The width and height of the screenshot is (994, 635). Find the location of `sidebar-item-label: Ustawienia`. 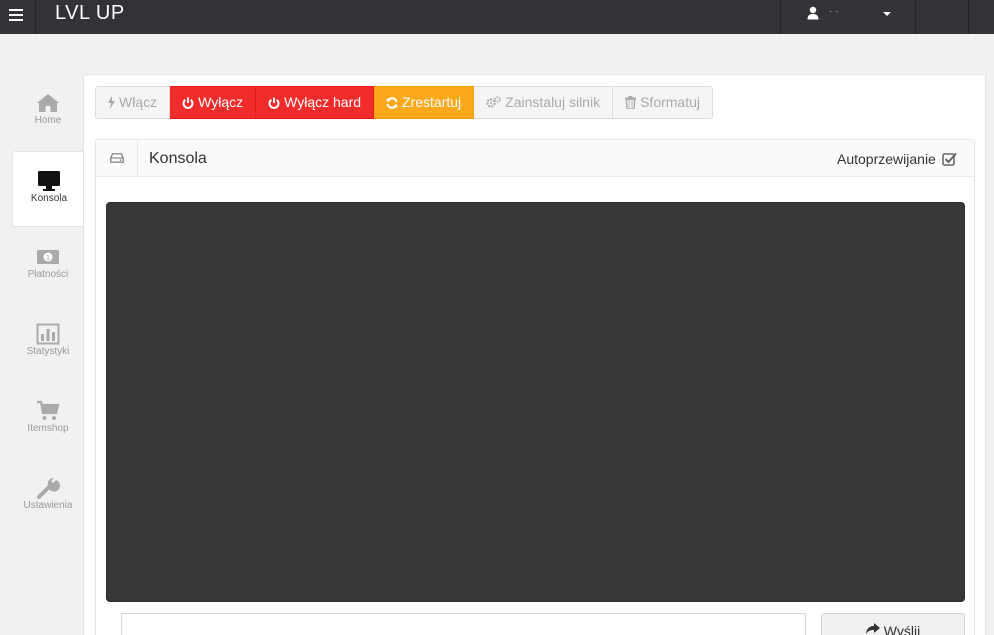

sidebar-item-label: Ustawienia is located at coordinates (48, 505).